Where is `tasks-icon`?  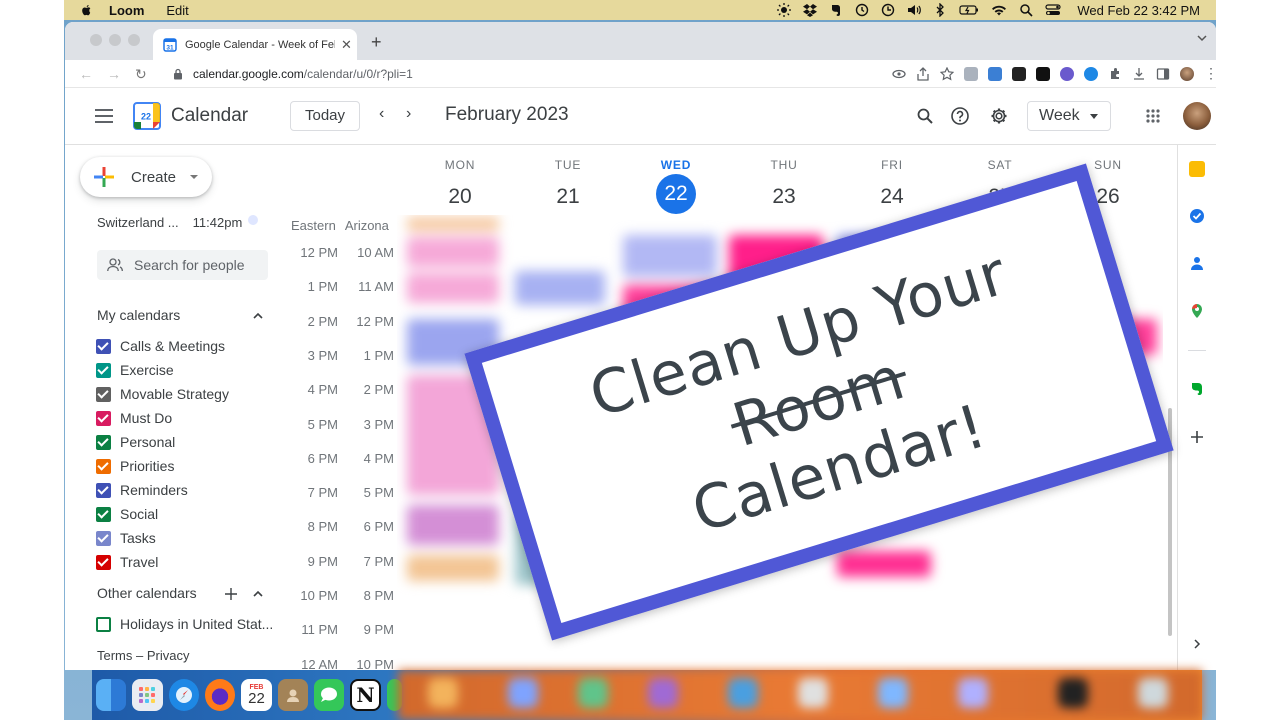
tasks-icon is located at coordinates (1197, 216).